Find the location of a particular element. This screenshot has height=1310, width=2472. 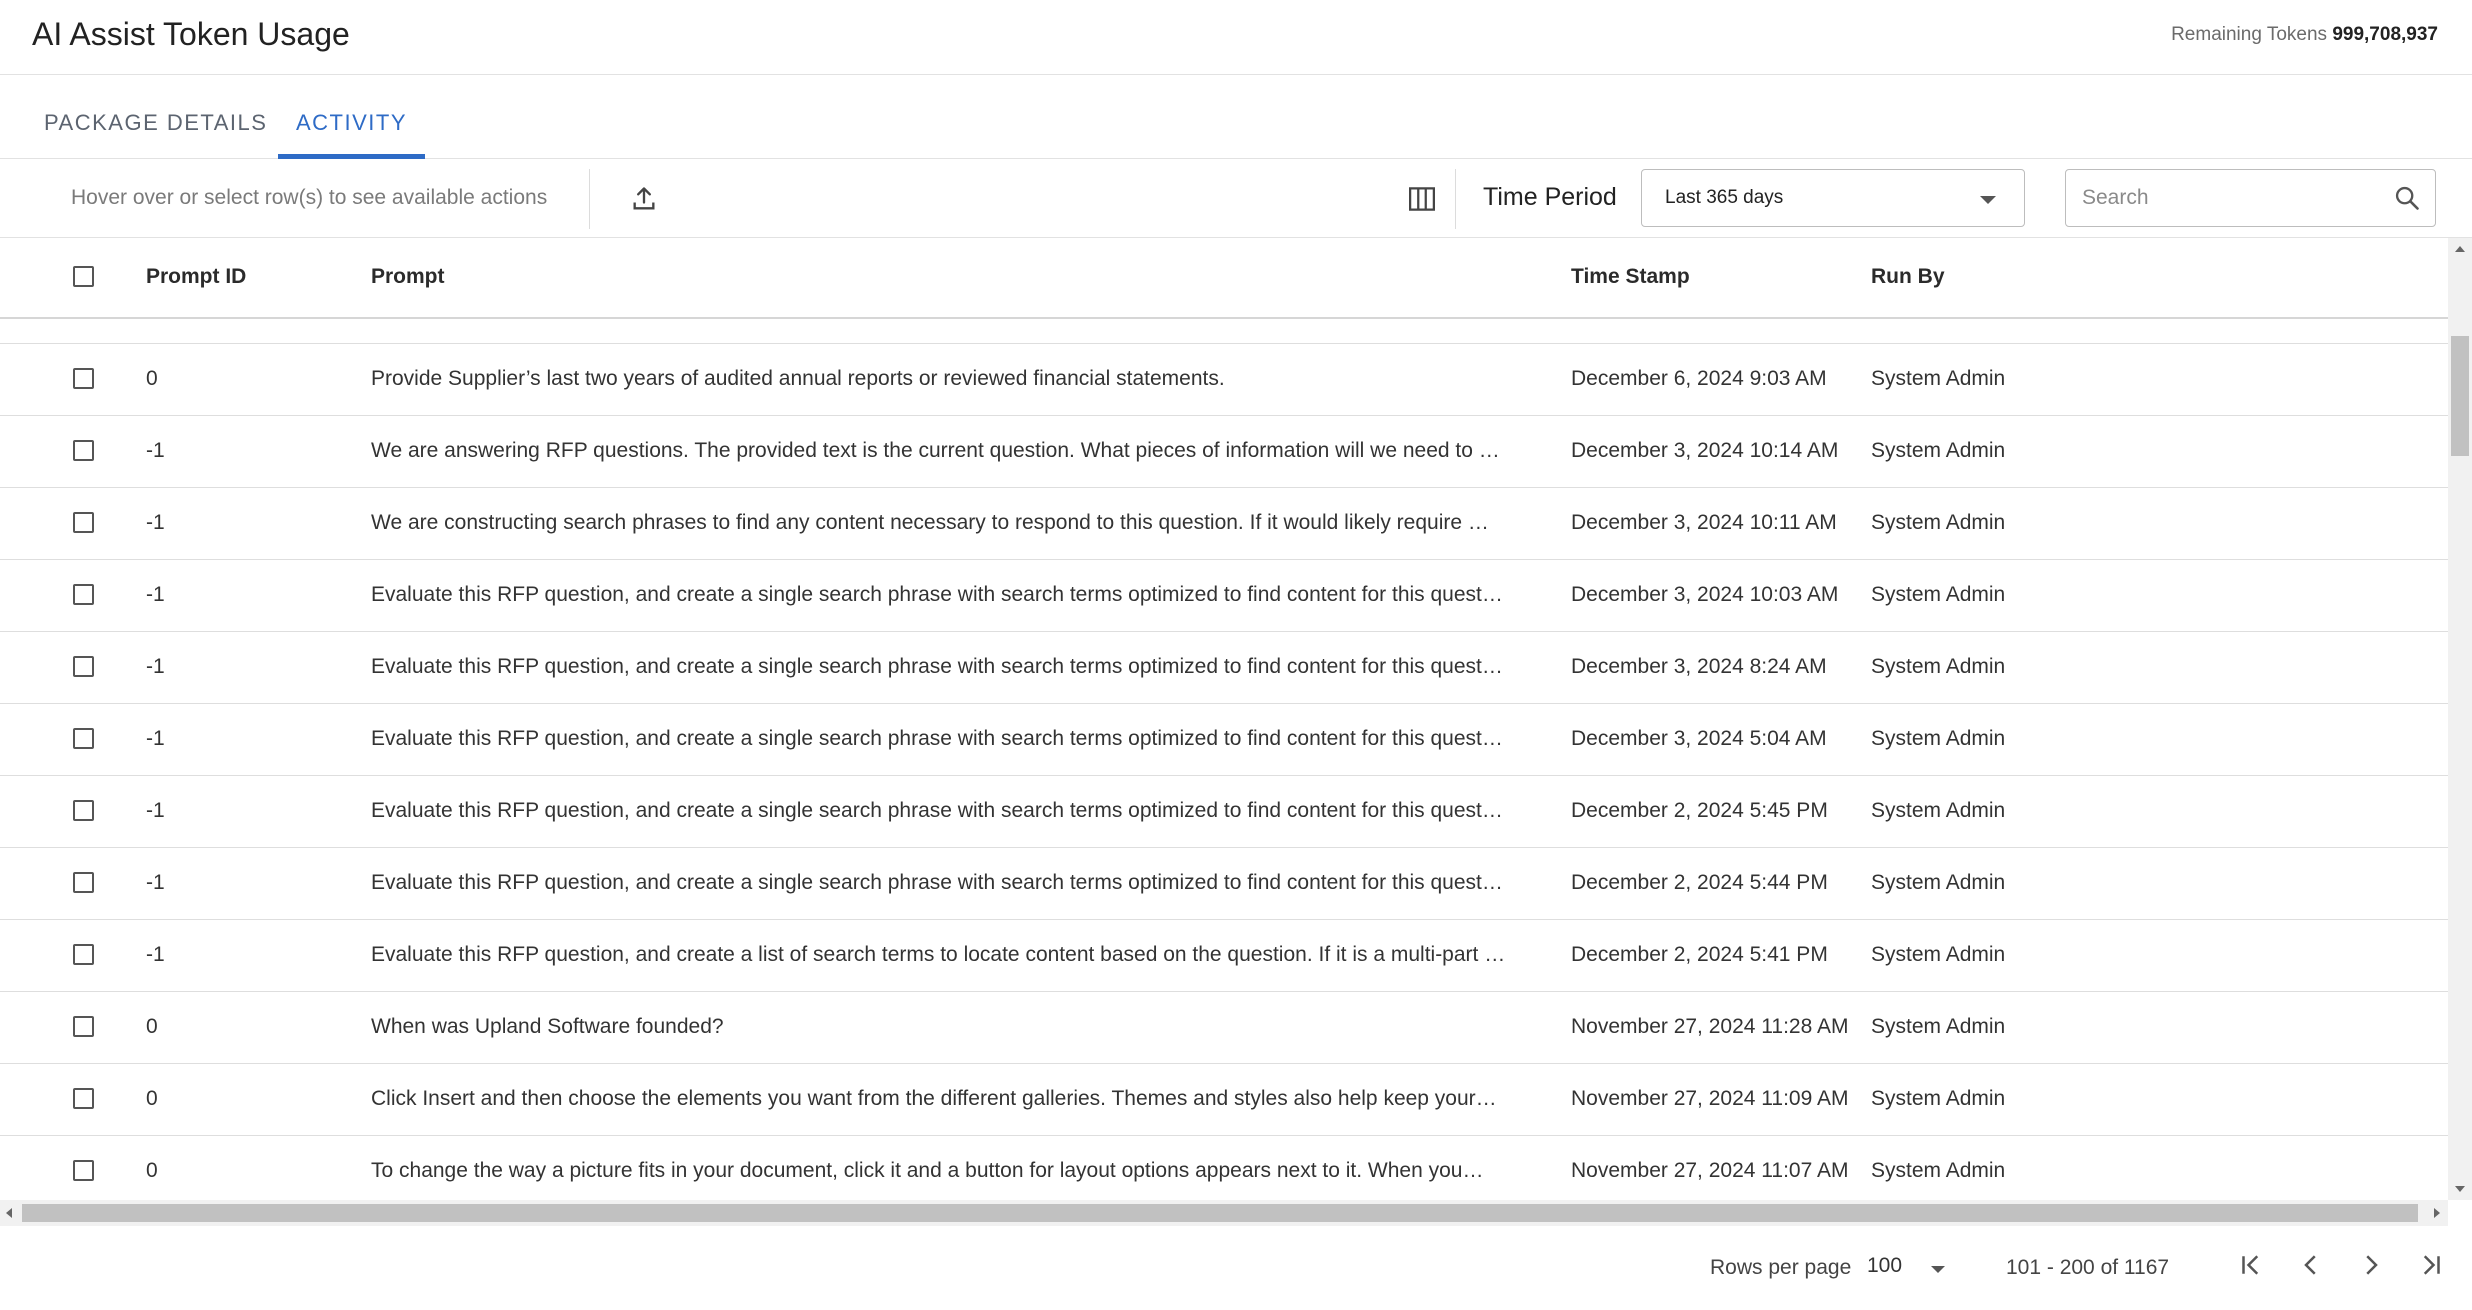

tab-package-details: PACKAGE DETAILS is located at coordinates (155, 117).